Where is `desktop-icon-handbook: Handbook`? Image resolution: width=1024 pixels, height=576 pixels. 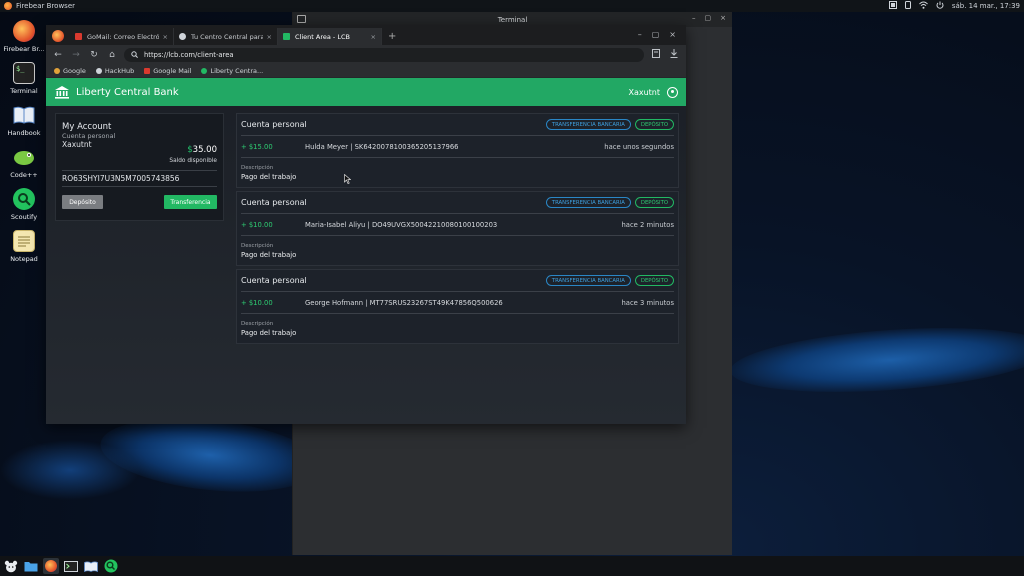 desktop-icon-handbook: Handbook is located at coordinates (24, 120).